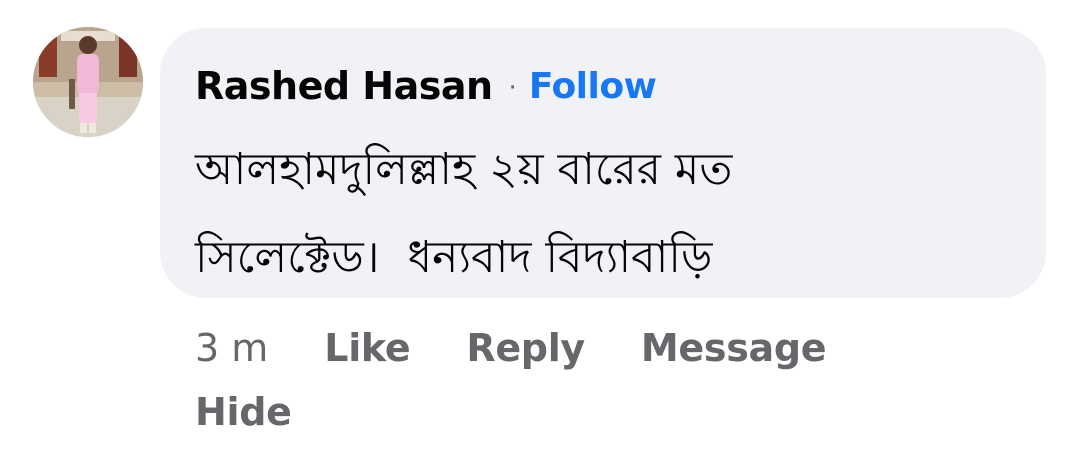 The width and height of the screenshot is (1080, 464). Describe the element at coordinates (231, 348) in the screenshot. I see `comment-timestamp: 3 m` at that location.